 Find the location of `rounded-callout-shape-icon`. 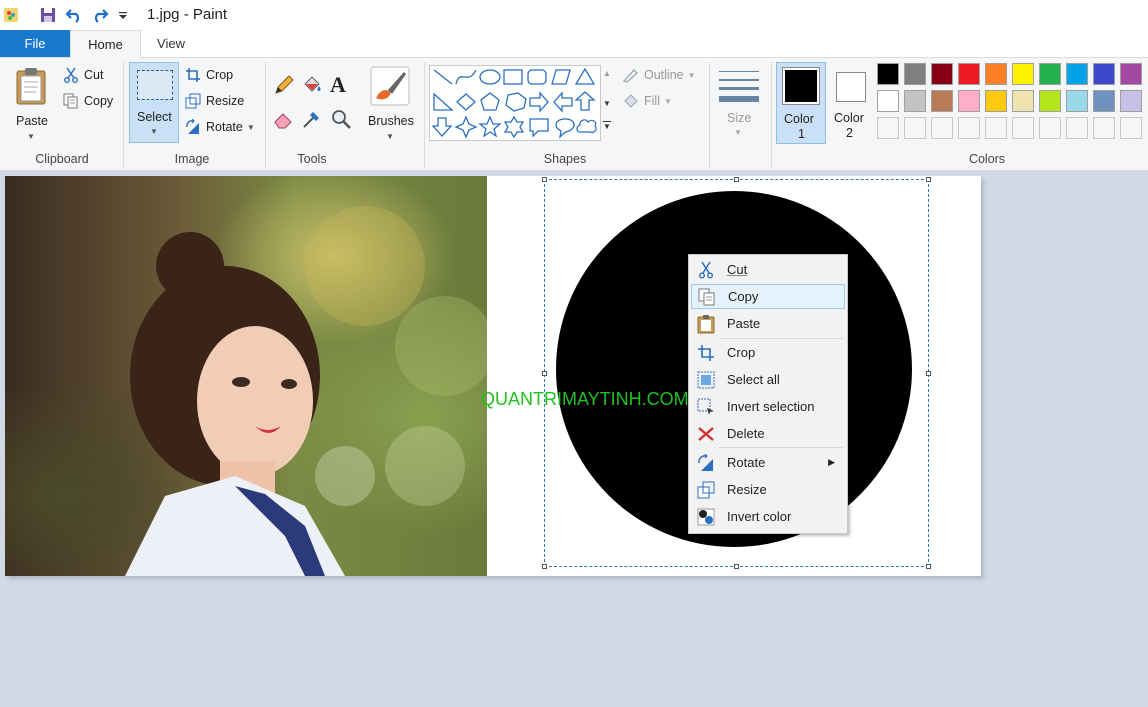

rounded-callout-shape-icon is located at coordinates (539, 128).